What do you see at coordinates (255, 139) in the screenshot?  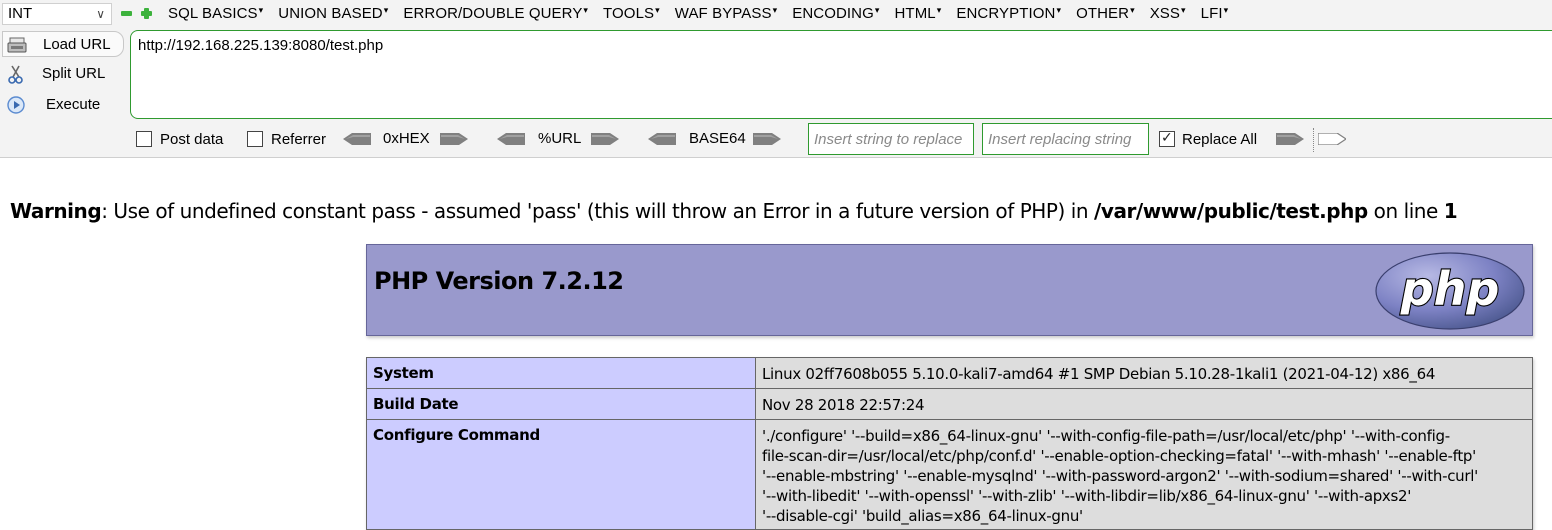 I see `referrer-checkbox` at bounding box center [255, 139].